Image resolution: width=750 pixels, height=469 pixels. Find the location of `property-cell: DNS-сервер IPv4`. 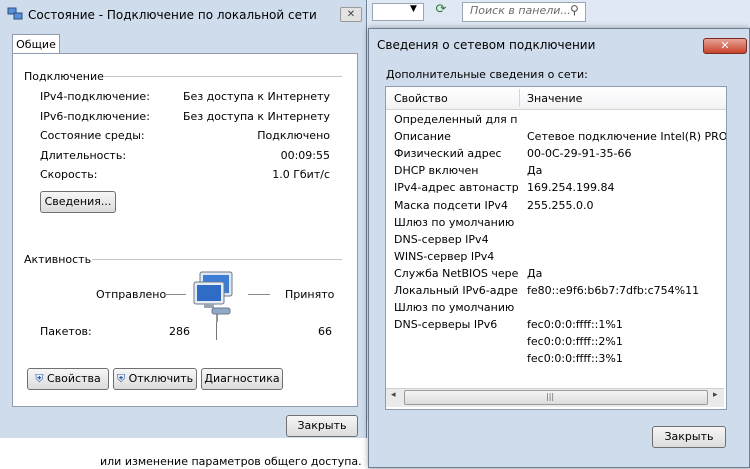

property-cell: DNS-сервер IPv4 is located at coordinates (441, 239).